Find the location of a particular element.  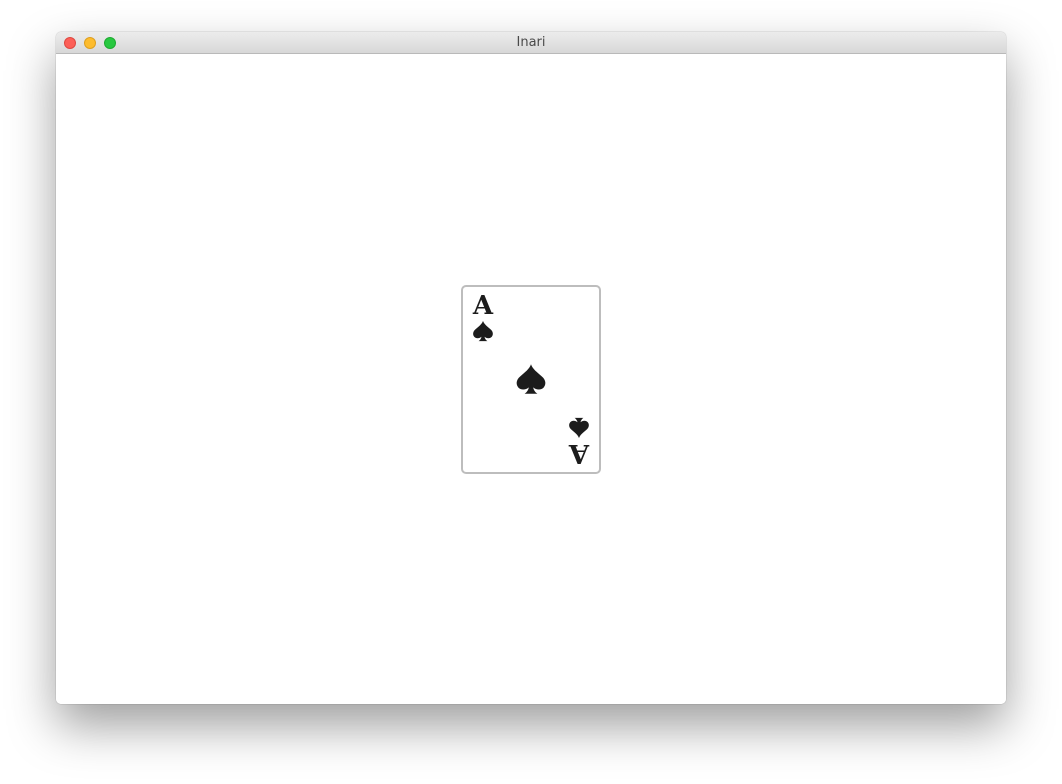

title-bar: Inari is located at coordinates (531, 43).